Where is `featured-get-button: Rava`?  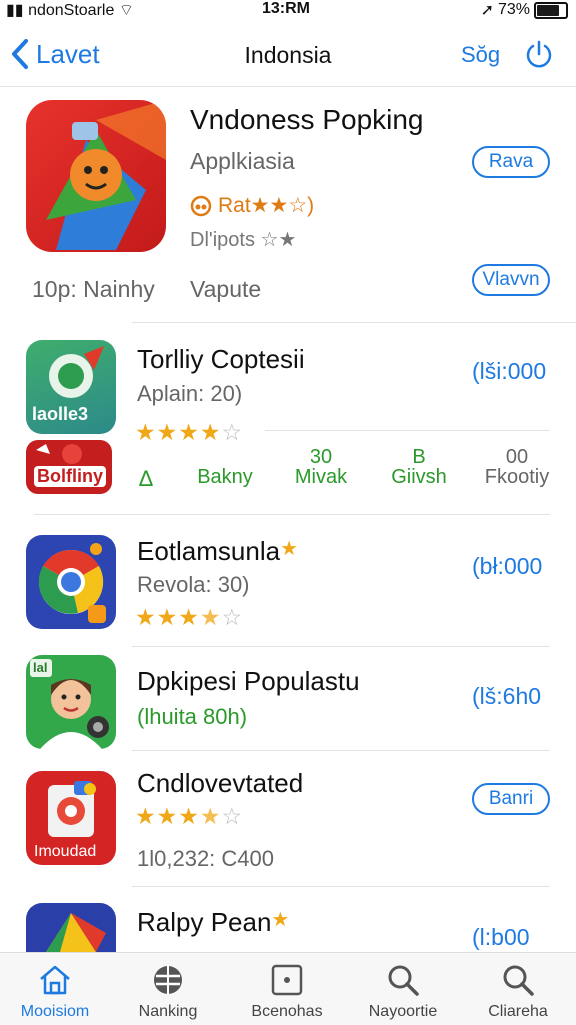
featured-get-button: Rava is located at coordinates (511, 162).